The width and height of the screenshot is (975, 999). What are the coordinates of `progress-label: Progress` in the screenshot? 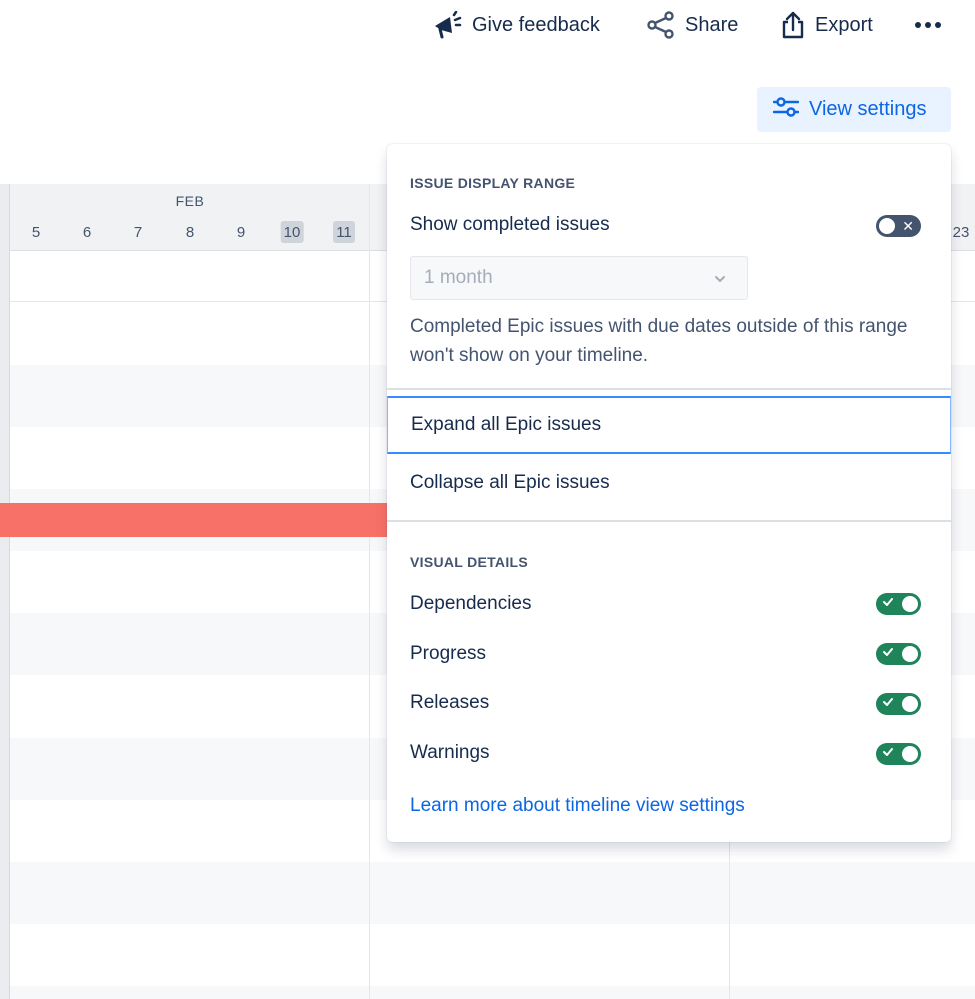 It's located at (448, 653).